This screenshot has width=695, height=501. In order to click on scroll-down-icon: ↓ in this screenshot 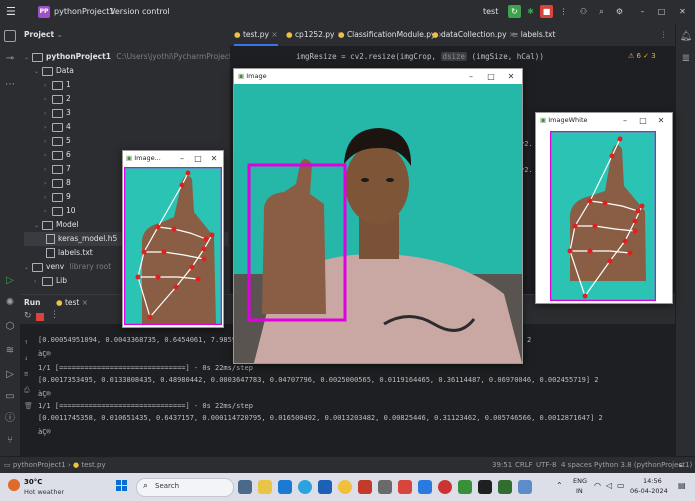, I will do `click(26, 358)`.